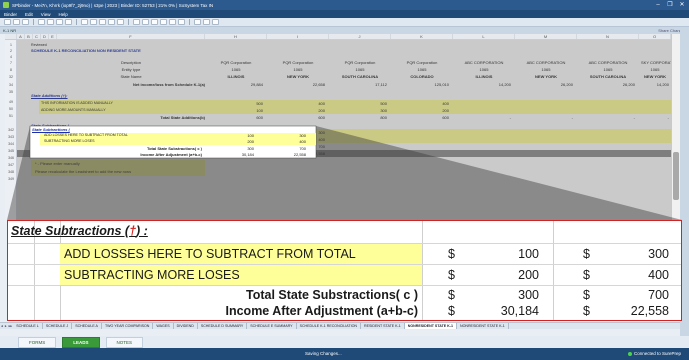  What do you see at coordinates (37, 342) in the screenshot?
I see `tab-forms: FORMS` at bounding box center [37, 342].